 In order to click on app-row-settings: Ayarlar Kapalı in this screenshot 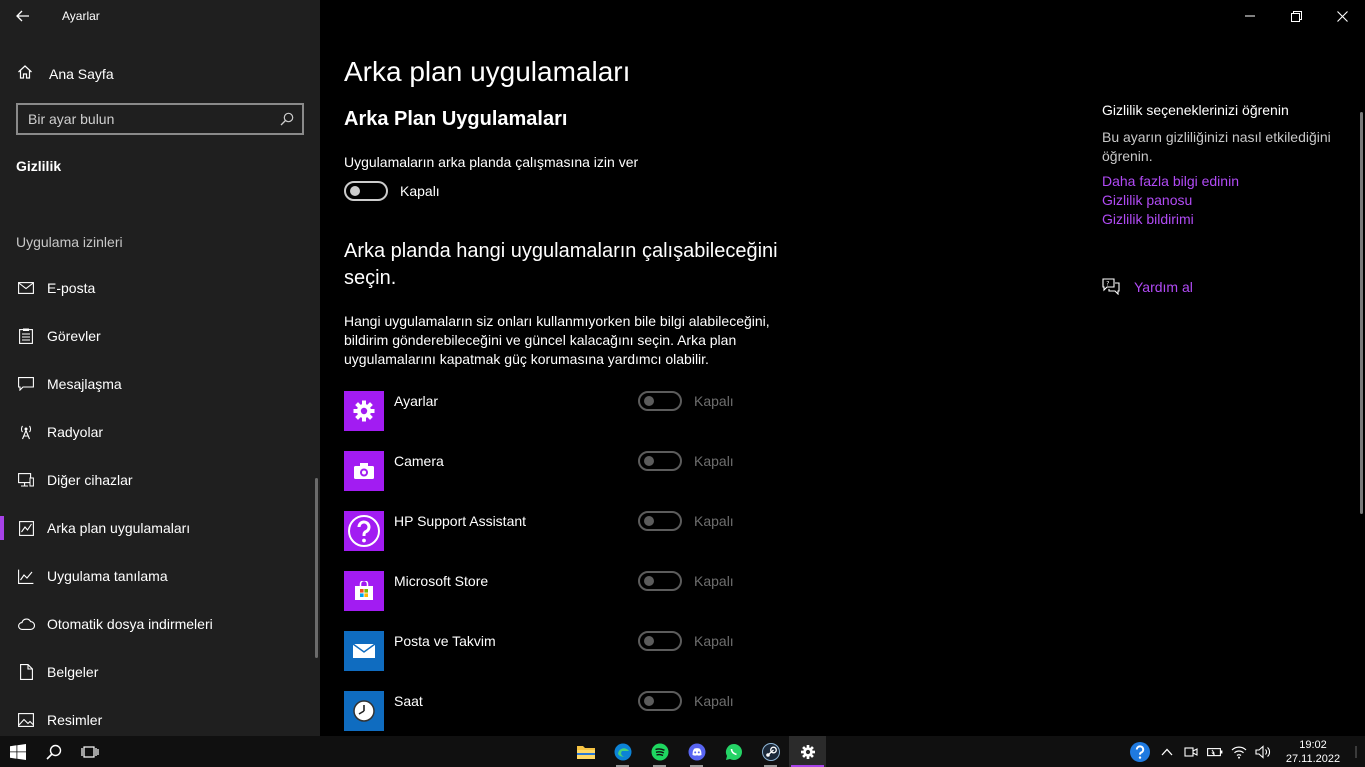, I will do `click(554, 421)`.